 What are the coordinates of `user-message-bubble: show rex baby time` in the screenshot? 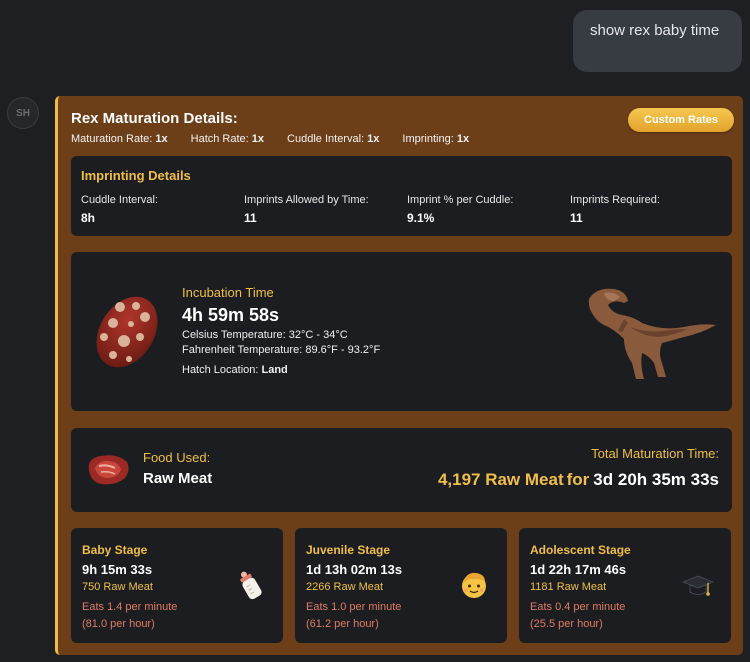 It's located at (657, 41).